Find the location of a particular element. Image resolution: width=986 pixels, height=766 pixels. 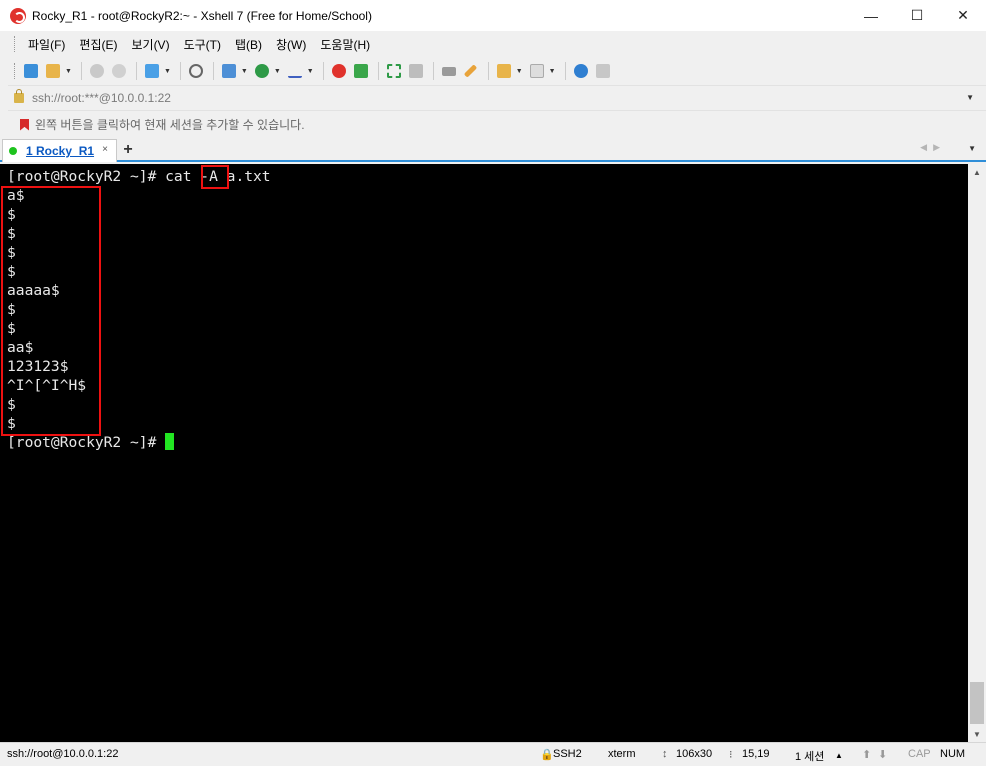

layout-dropdown-icon: ▼ is located at coordinates (552, 71).